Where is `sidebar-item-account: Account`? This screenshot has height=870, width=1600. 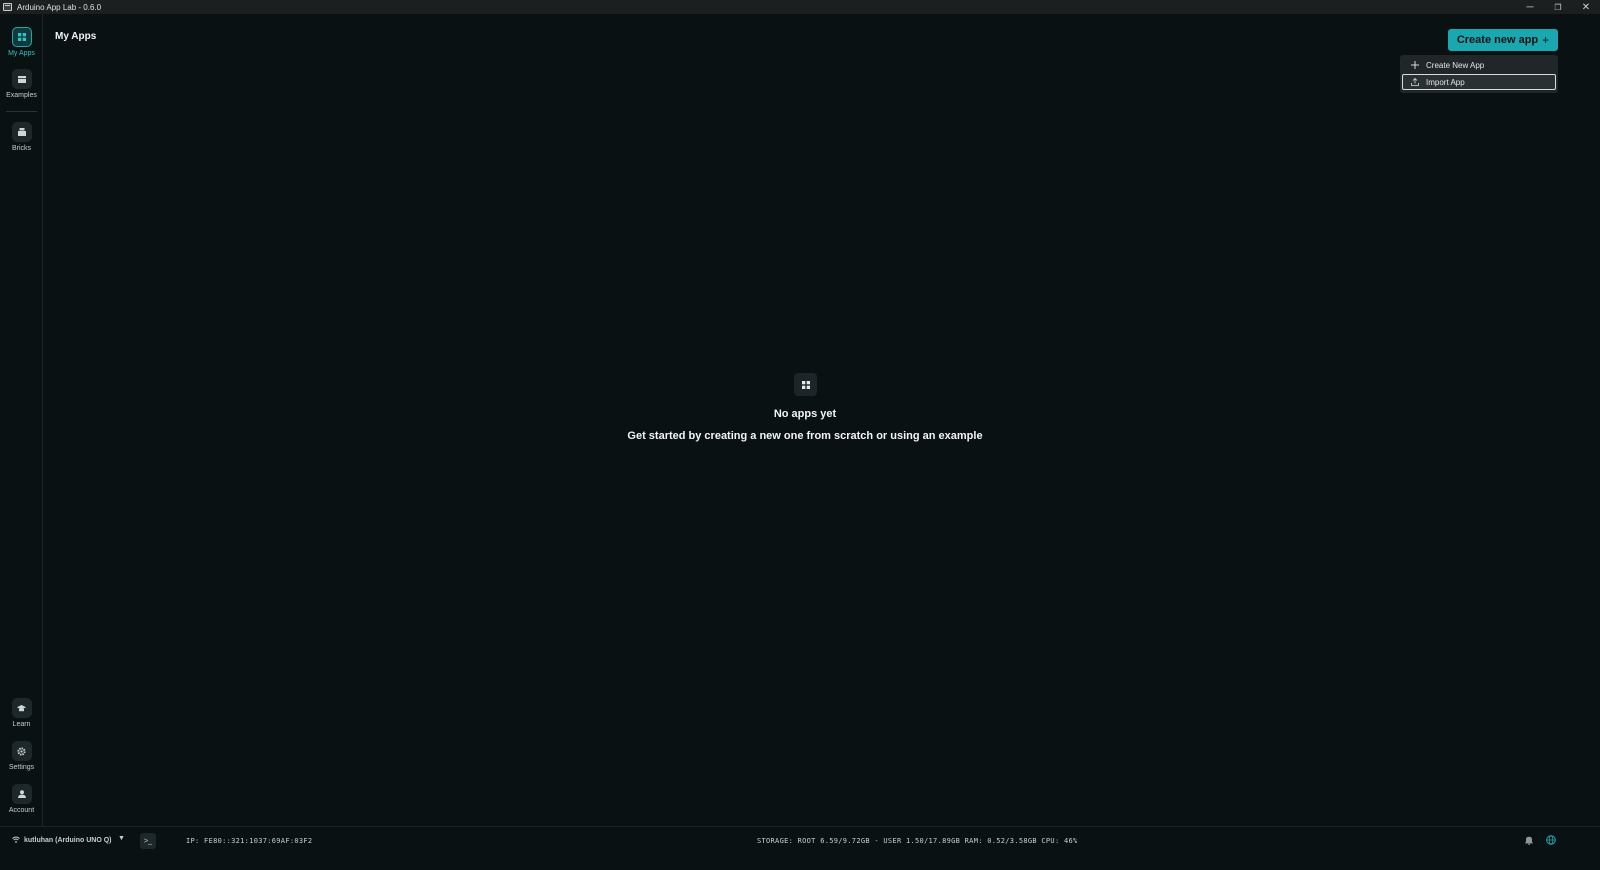
sidebar-item-account: Account is located at coordinates (21, 799).